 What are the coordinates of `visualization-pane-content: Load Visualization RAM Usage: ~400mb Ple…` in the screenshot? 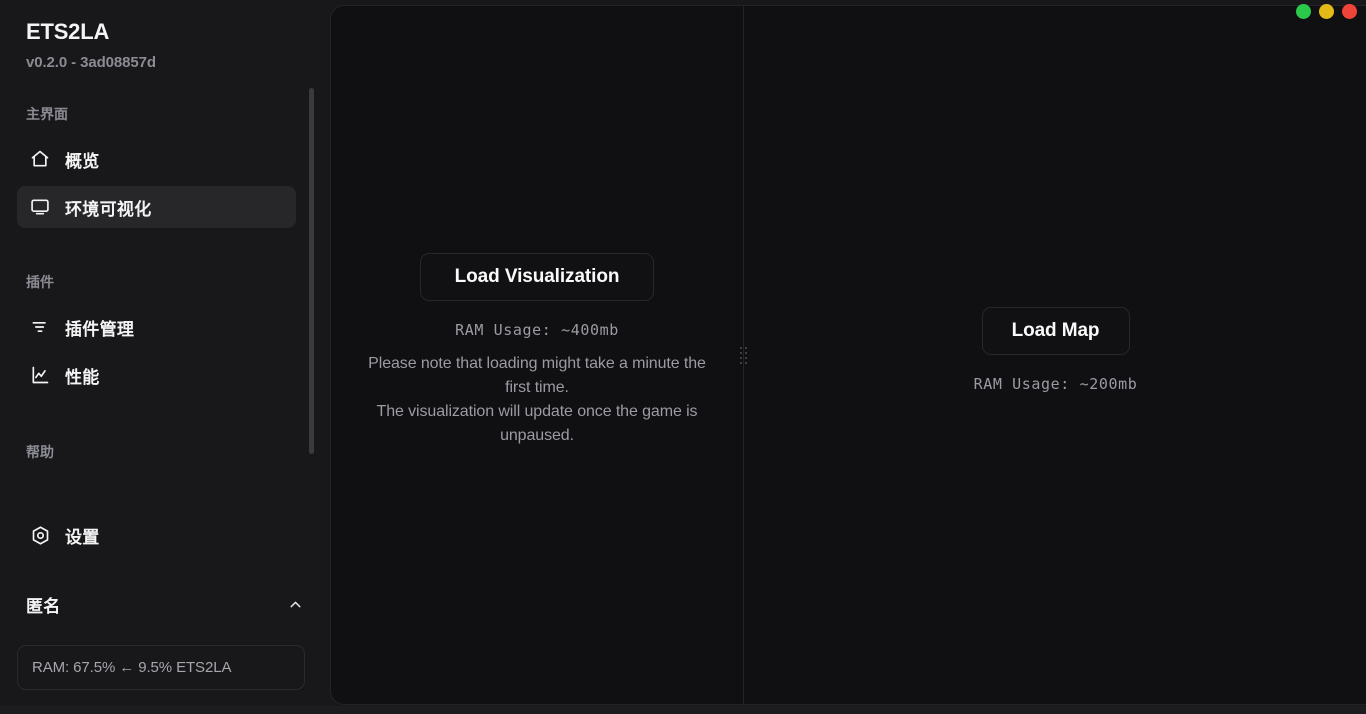 It's located at (537, 350).